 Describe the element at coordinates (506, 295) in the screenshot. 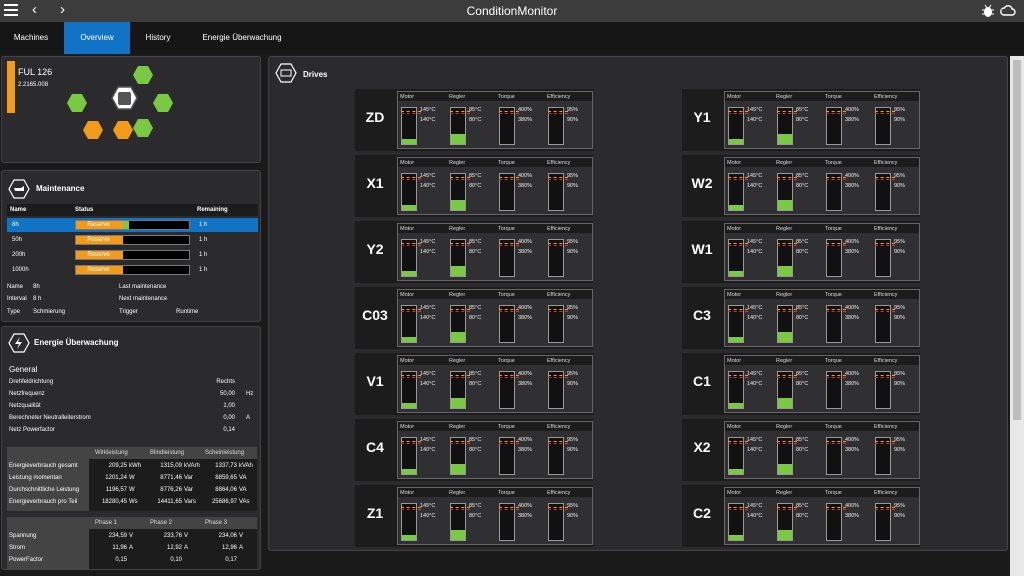

I see `gauge-title: Torque` at that location.